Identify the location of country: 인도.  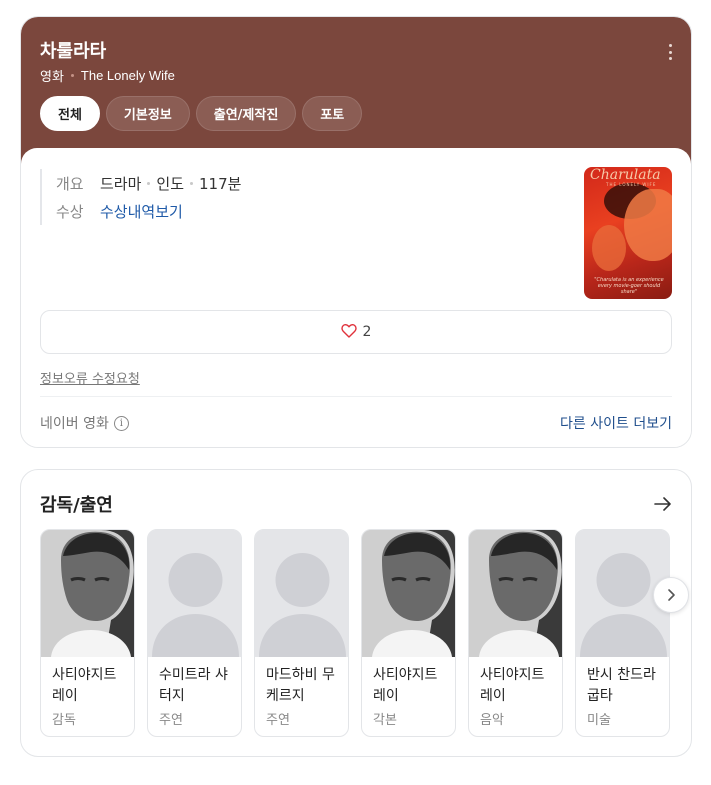
(170, 183).